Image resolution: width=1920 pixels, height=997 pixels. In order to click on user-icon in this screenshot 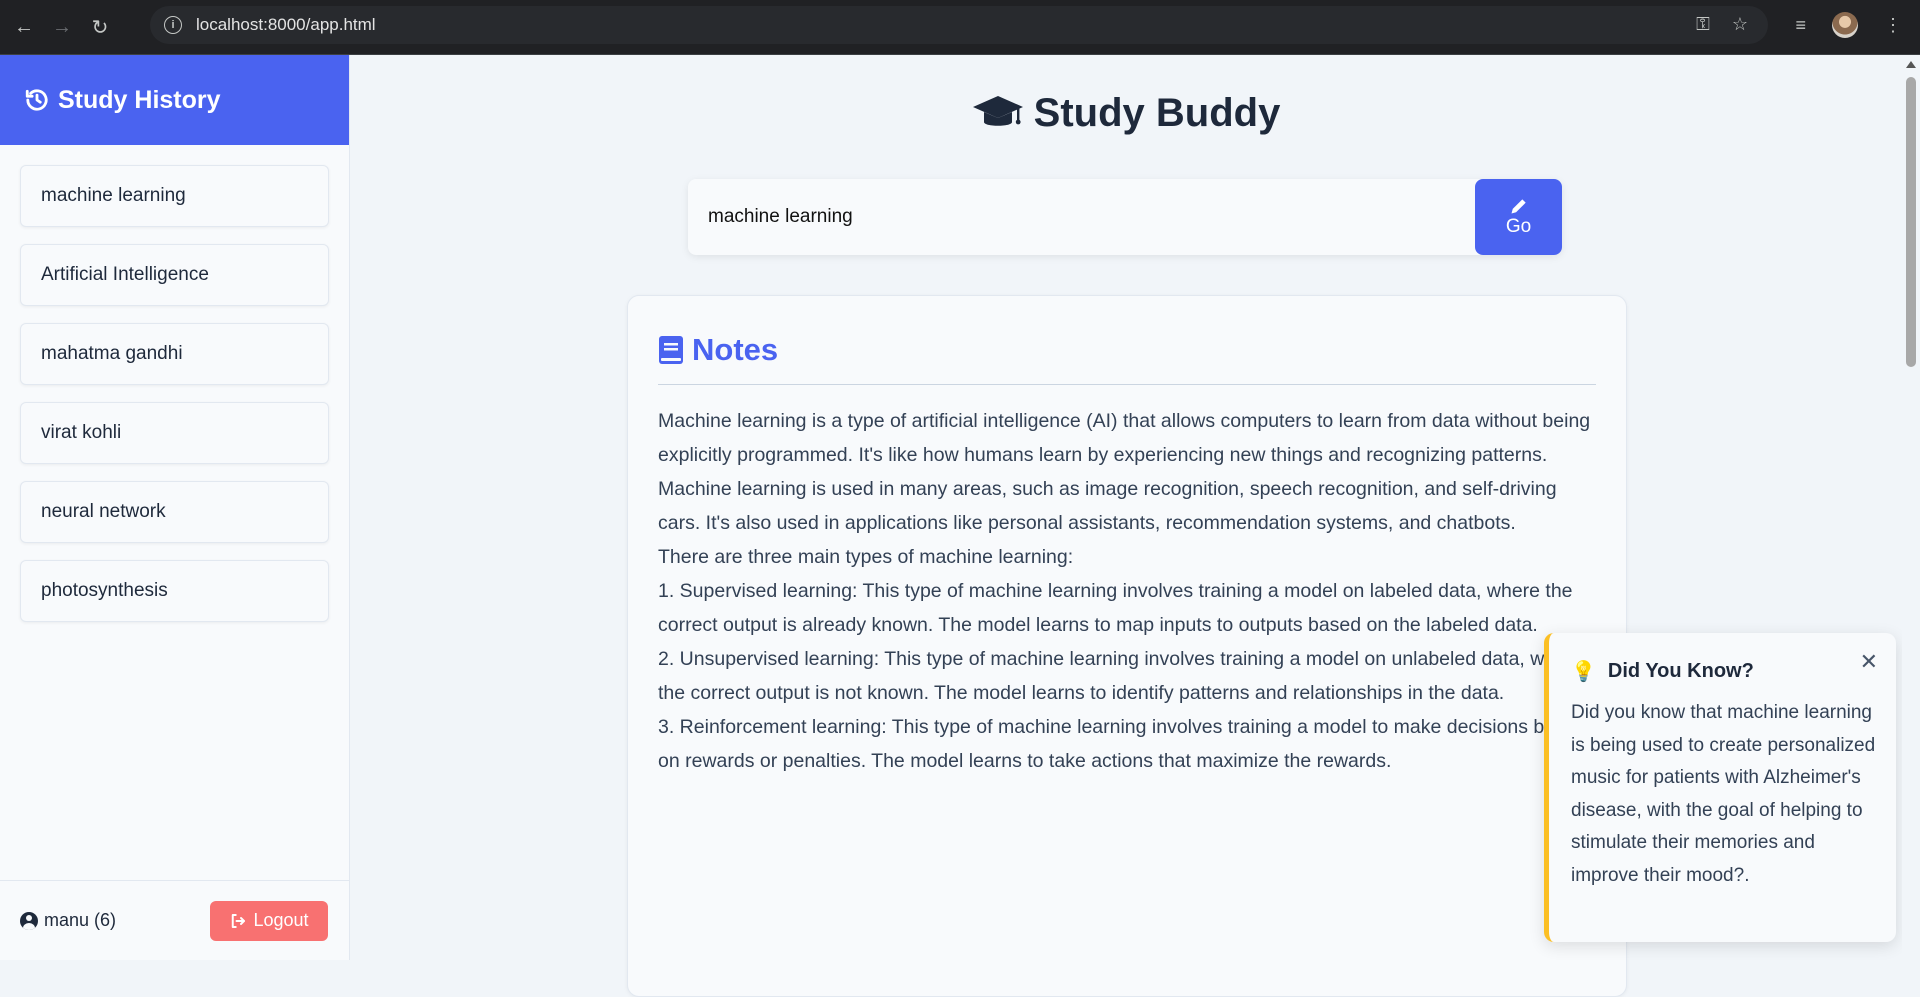, I will do `click(29, 920)`.